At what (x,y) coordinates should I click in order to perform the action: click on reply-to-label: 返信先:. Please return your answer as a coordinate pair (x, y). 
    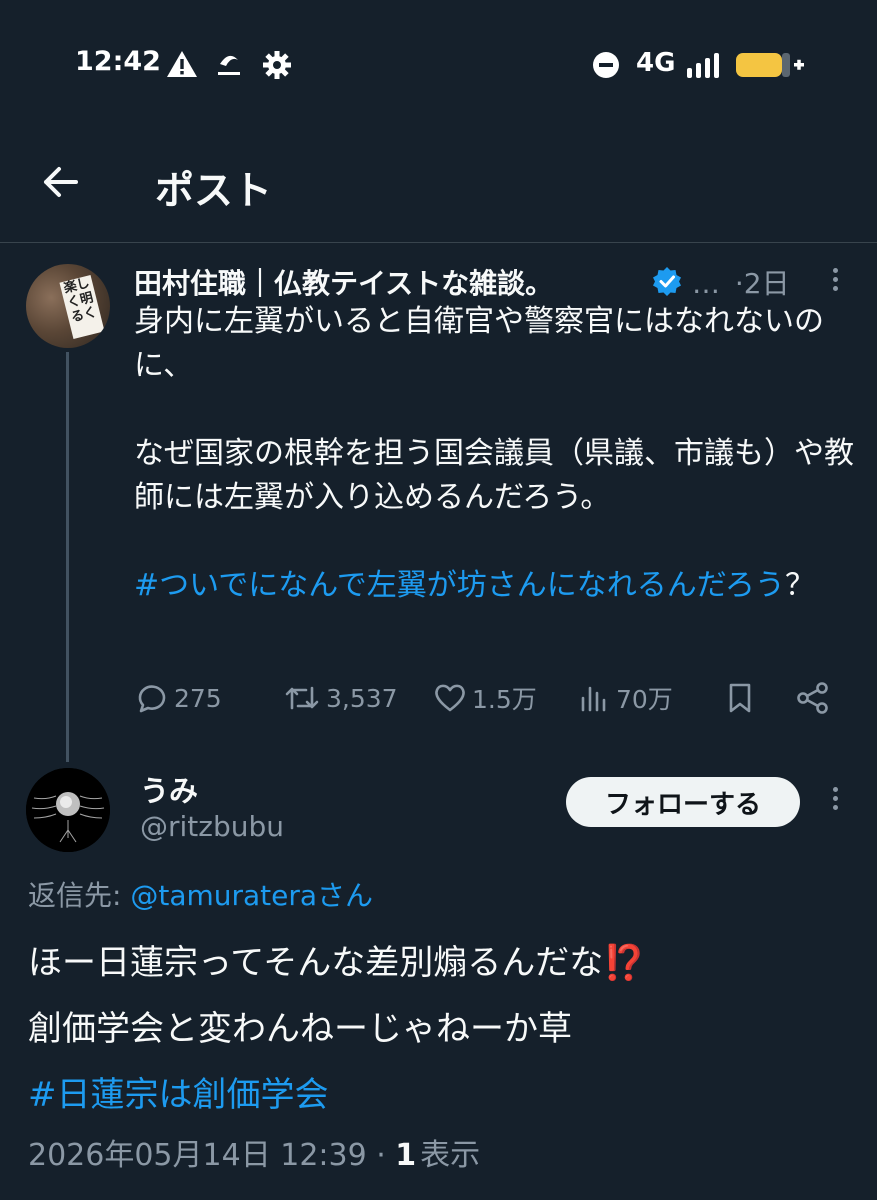
    Looking at the image, I should click on (79, 895).